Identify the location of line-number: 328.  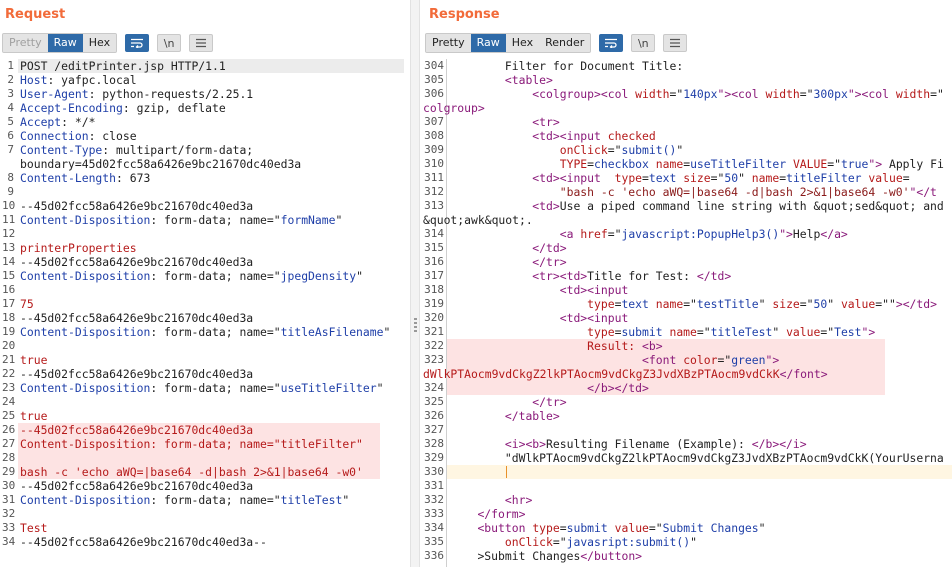
(434, 443).